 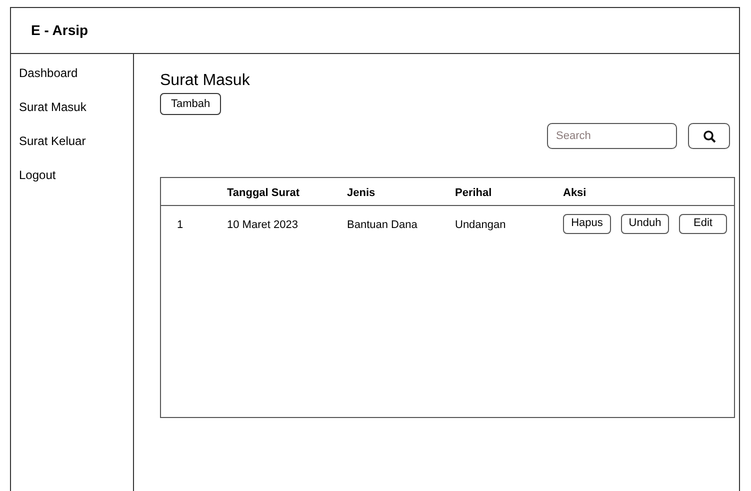 What do you see at coordinates (180, 224) in the screenshot?
I see `table-cell: 1` at bounding box center [180, 224].